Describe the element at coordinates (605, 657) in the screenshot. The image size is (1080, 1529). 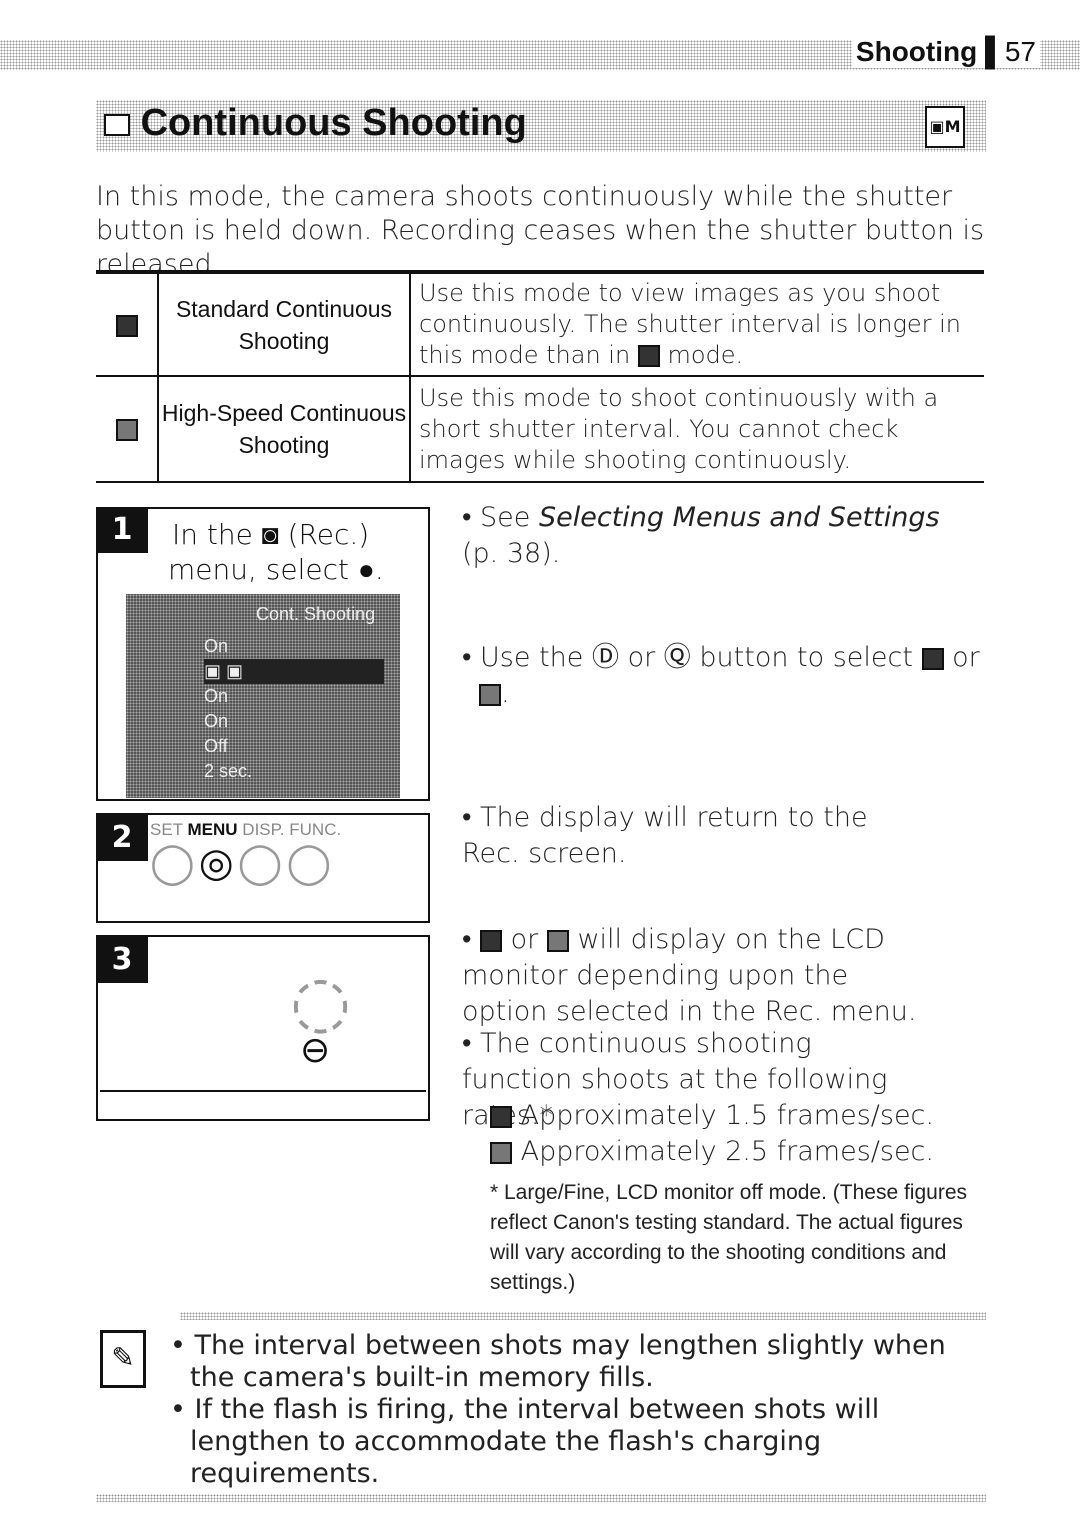
I see `left-button-icon: Ⓓ` at that location.